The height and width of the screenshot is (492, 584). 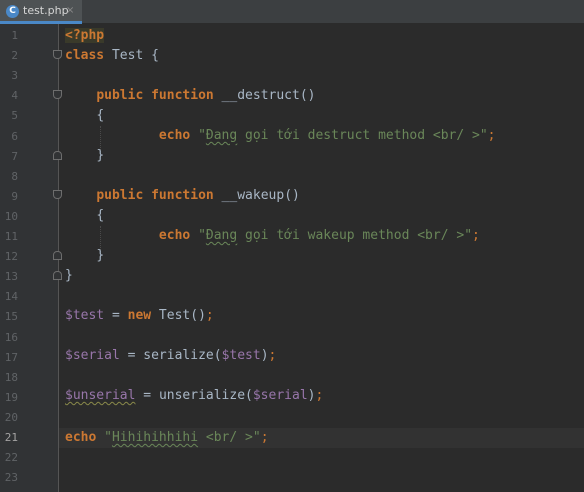 What do you see at coordinates (155, 437) in the screenshot?
I see `string-word: Hihihihhihi` at bounding box center [155, 437].